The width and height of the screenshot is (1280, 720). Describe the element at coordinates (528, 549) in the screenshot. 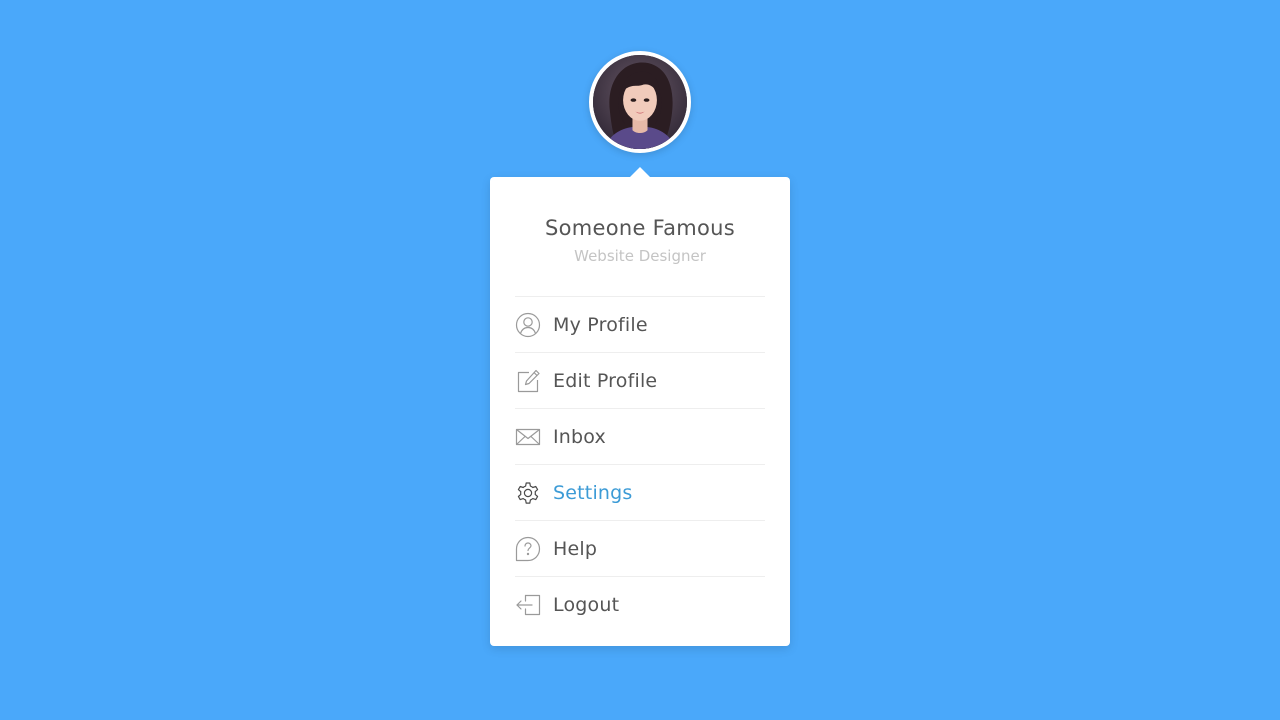

I see `help-icon` at that location.